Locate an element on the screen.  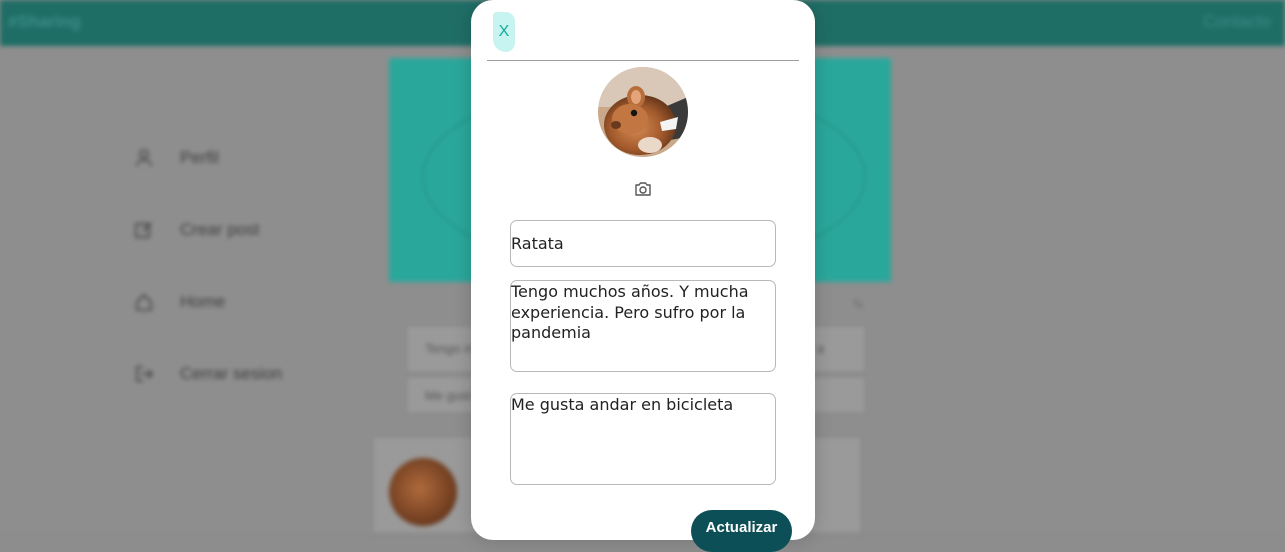
camera-icon is located at coordinates (643, 189).